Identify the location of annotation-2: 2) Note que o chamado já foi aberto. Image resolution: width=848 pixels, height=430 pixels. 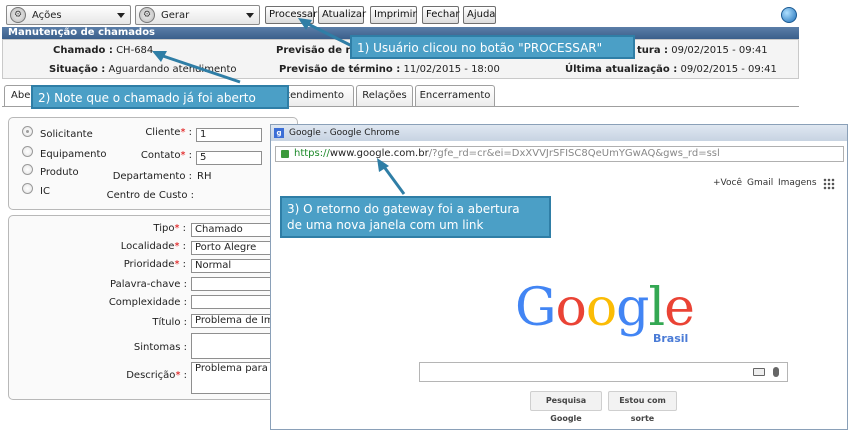
(160, 97).